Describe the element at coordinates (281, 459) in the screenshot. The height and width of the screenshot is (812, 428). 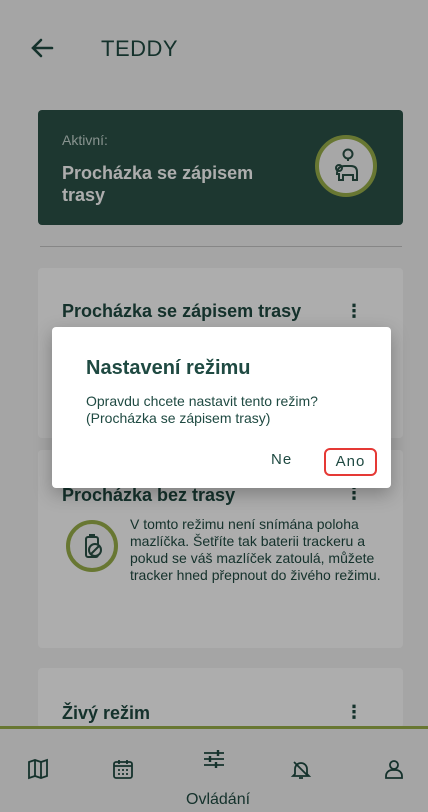
I see `cancel-button: Ne` at that location.